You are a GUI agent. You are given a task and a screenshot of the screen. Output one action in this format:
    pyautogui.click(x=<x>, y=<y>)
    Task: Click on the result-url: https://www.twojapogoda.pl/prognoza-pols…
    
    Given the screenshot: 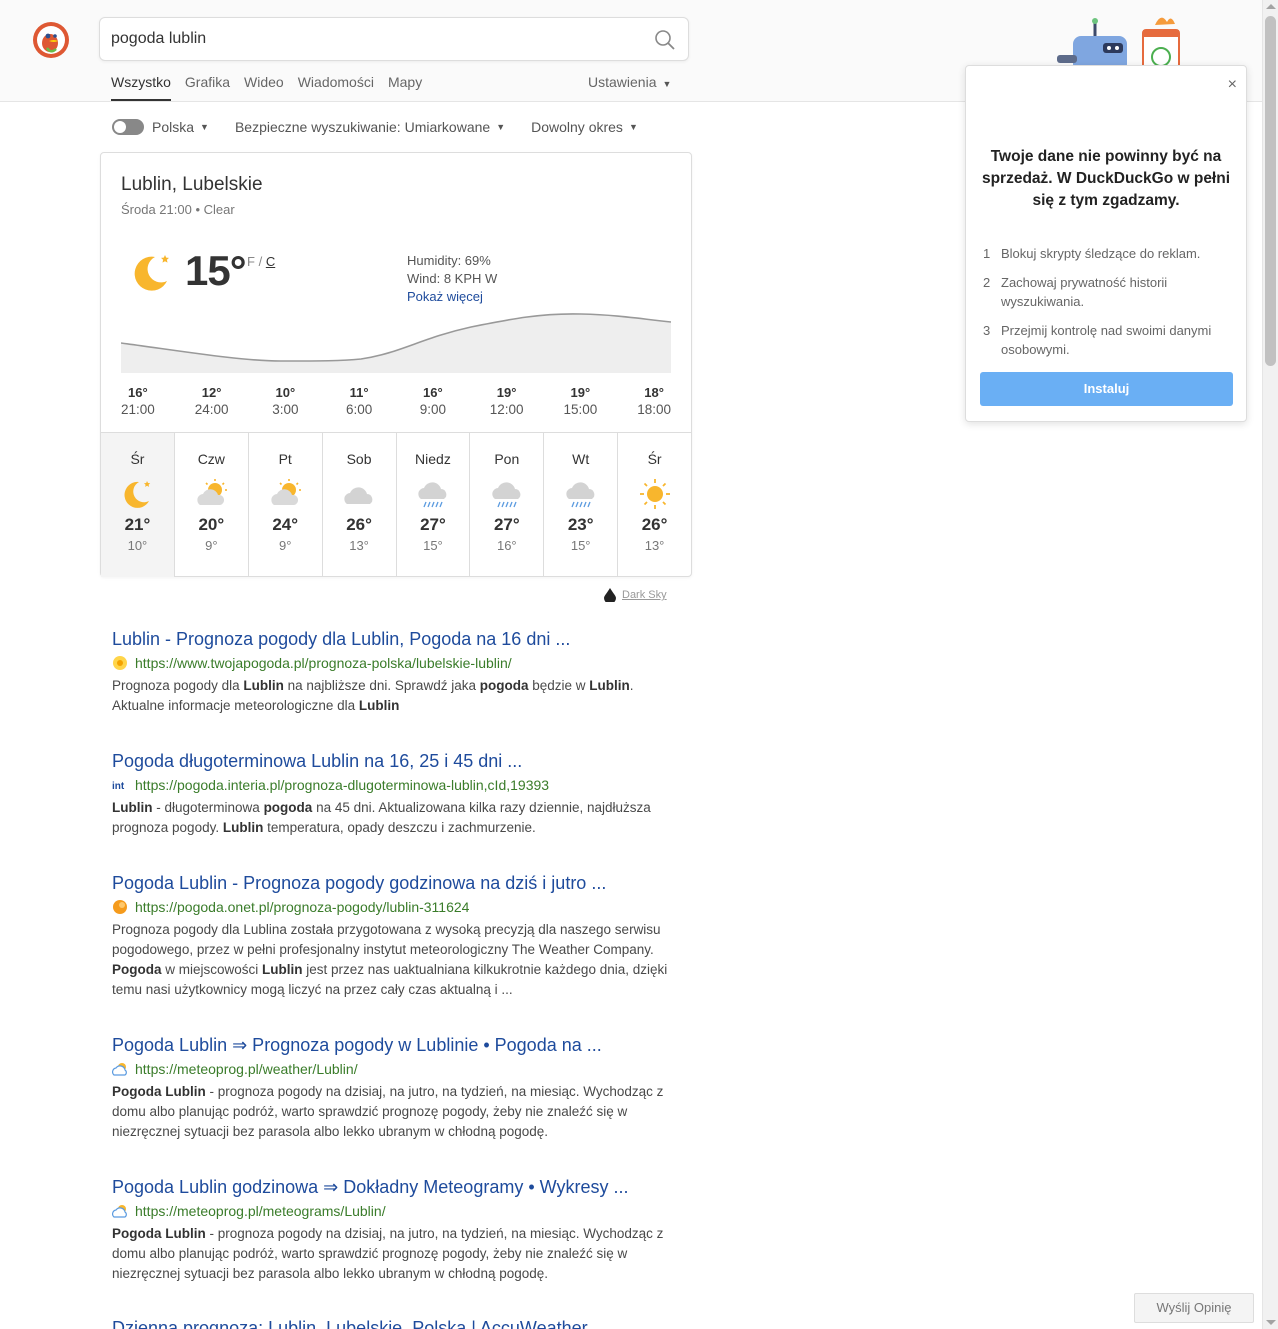 What is the action you would take?
    pyautogui.click(x=397, y=663)
    